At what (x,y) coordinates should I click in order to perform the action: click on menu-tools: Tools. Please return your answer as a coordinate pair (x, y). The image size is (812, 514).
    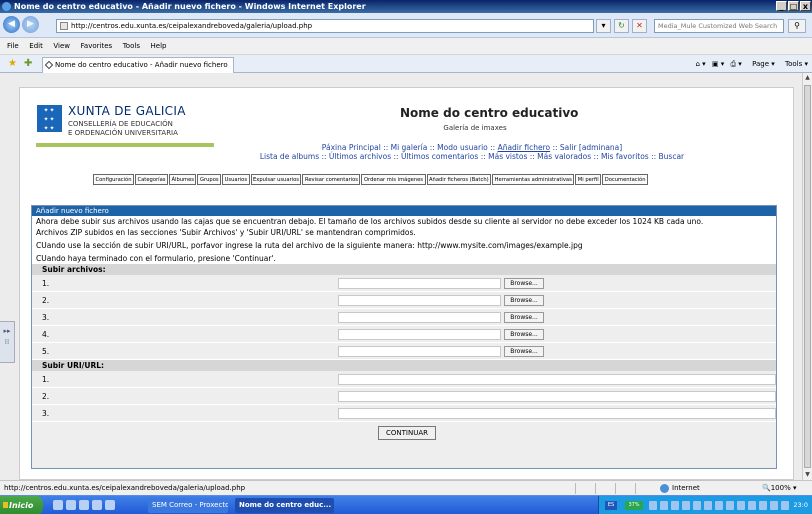
    Looking at the image, I should click on (131, 46).